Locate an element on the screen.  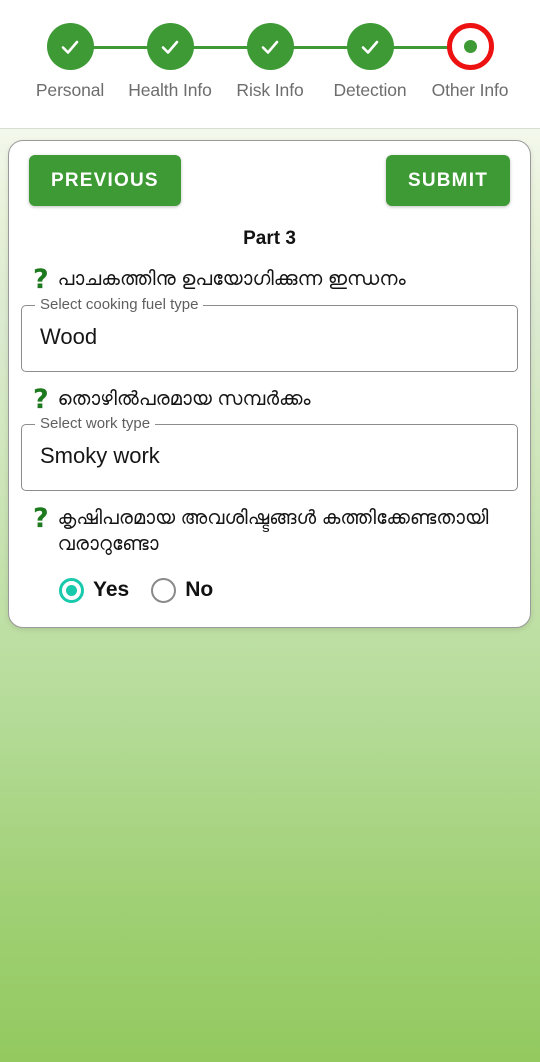
stepper-label-other-info: Other Info is located at coordinates (470, 90).